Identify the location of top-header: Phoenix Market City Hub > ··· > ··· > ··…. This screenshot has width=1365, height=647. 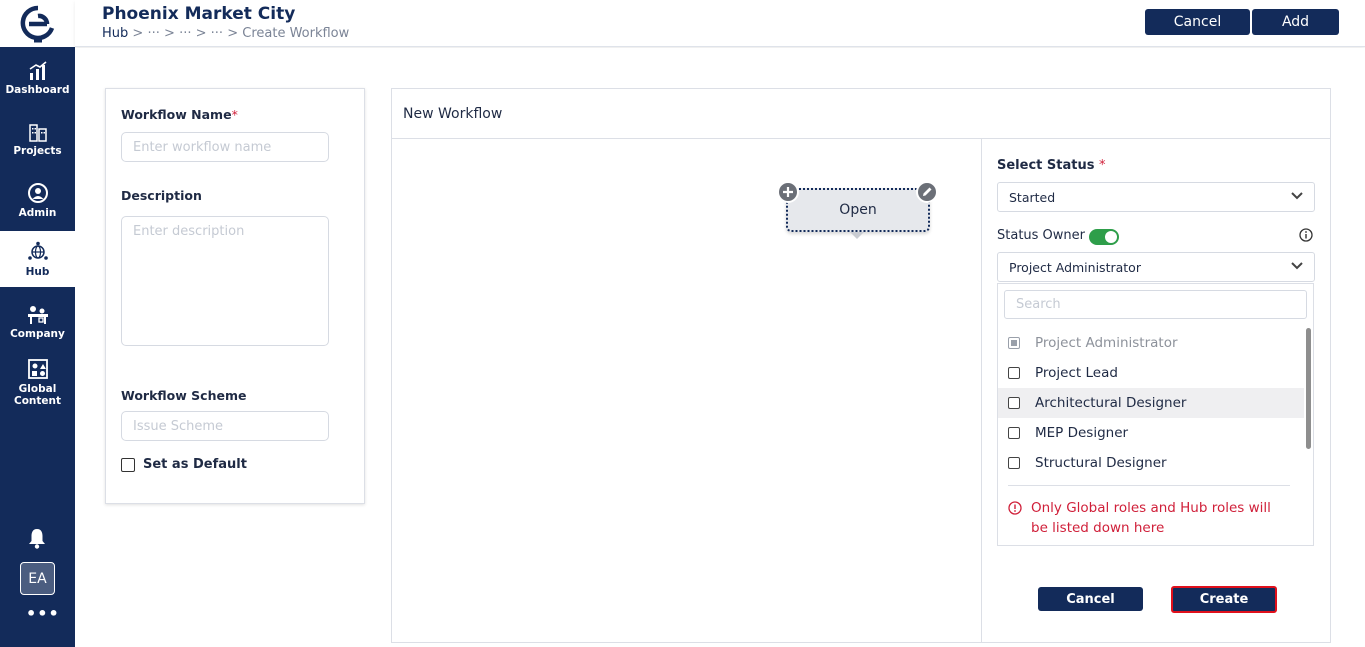
(720, 23).